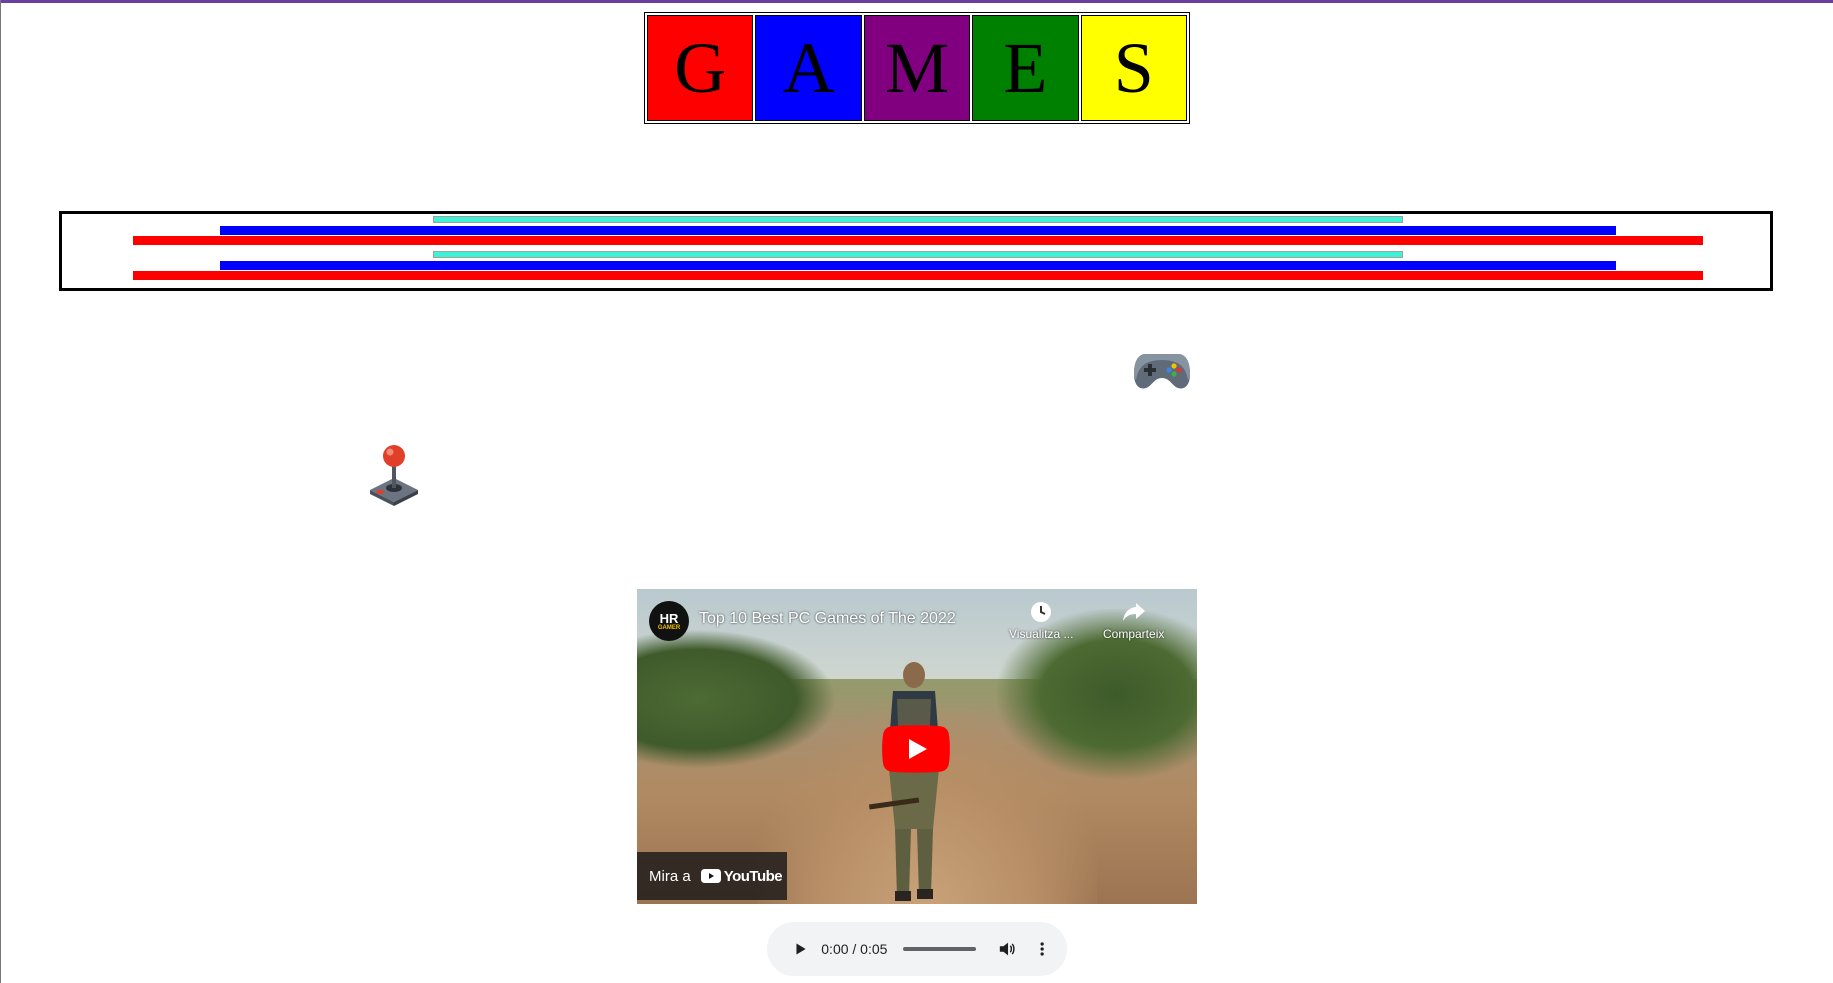  What do you see at coordinates (1162, 368) in the screenshot?
I see `gamepad-icon` at bounding box center [1162, 368].